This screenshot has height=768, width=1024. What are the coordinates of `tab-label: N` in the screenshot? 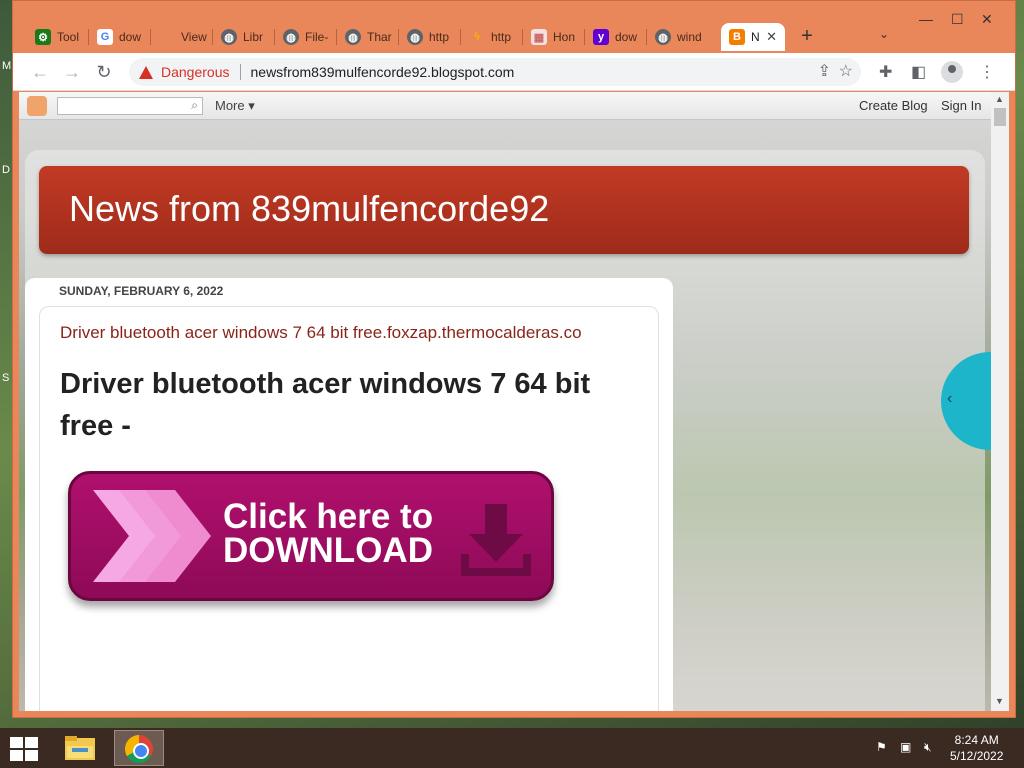 It's located at (755, 37).